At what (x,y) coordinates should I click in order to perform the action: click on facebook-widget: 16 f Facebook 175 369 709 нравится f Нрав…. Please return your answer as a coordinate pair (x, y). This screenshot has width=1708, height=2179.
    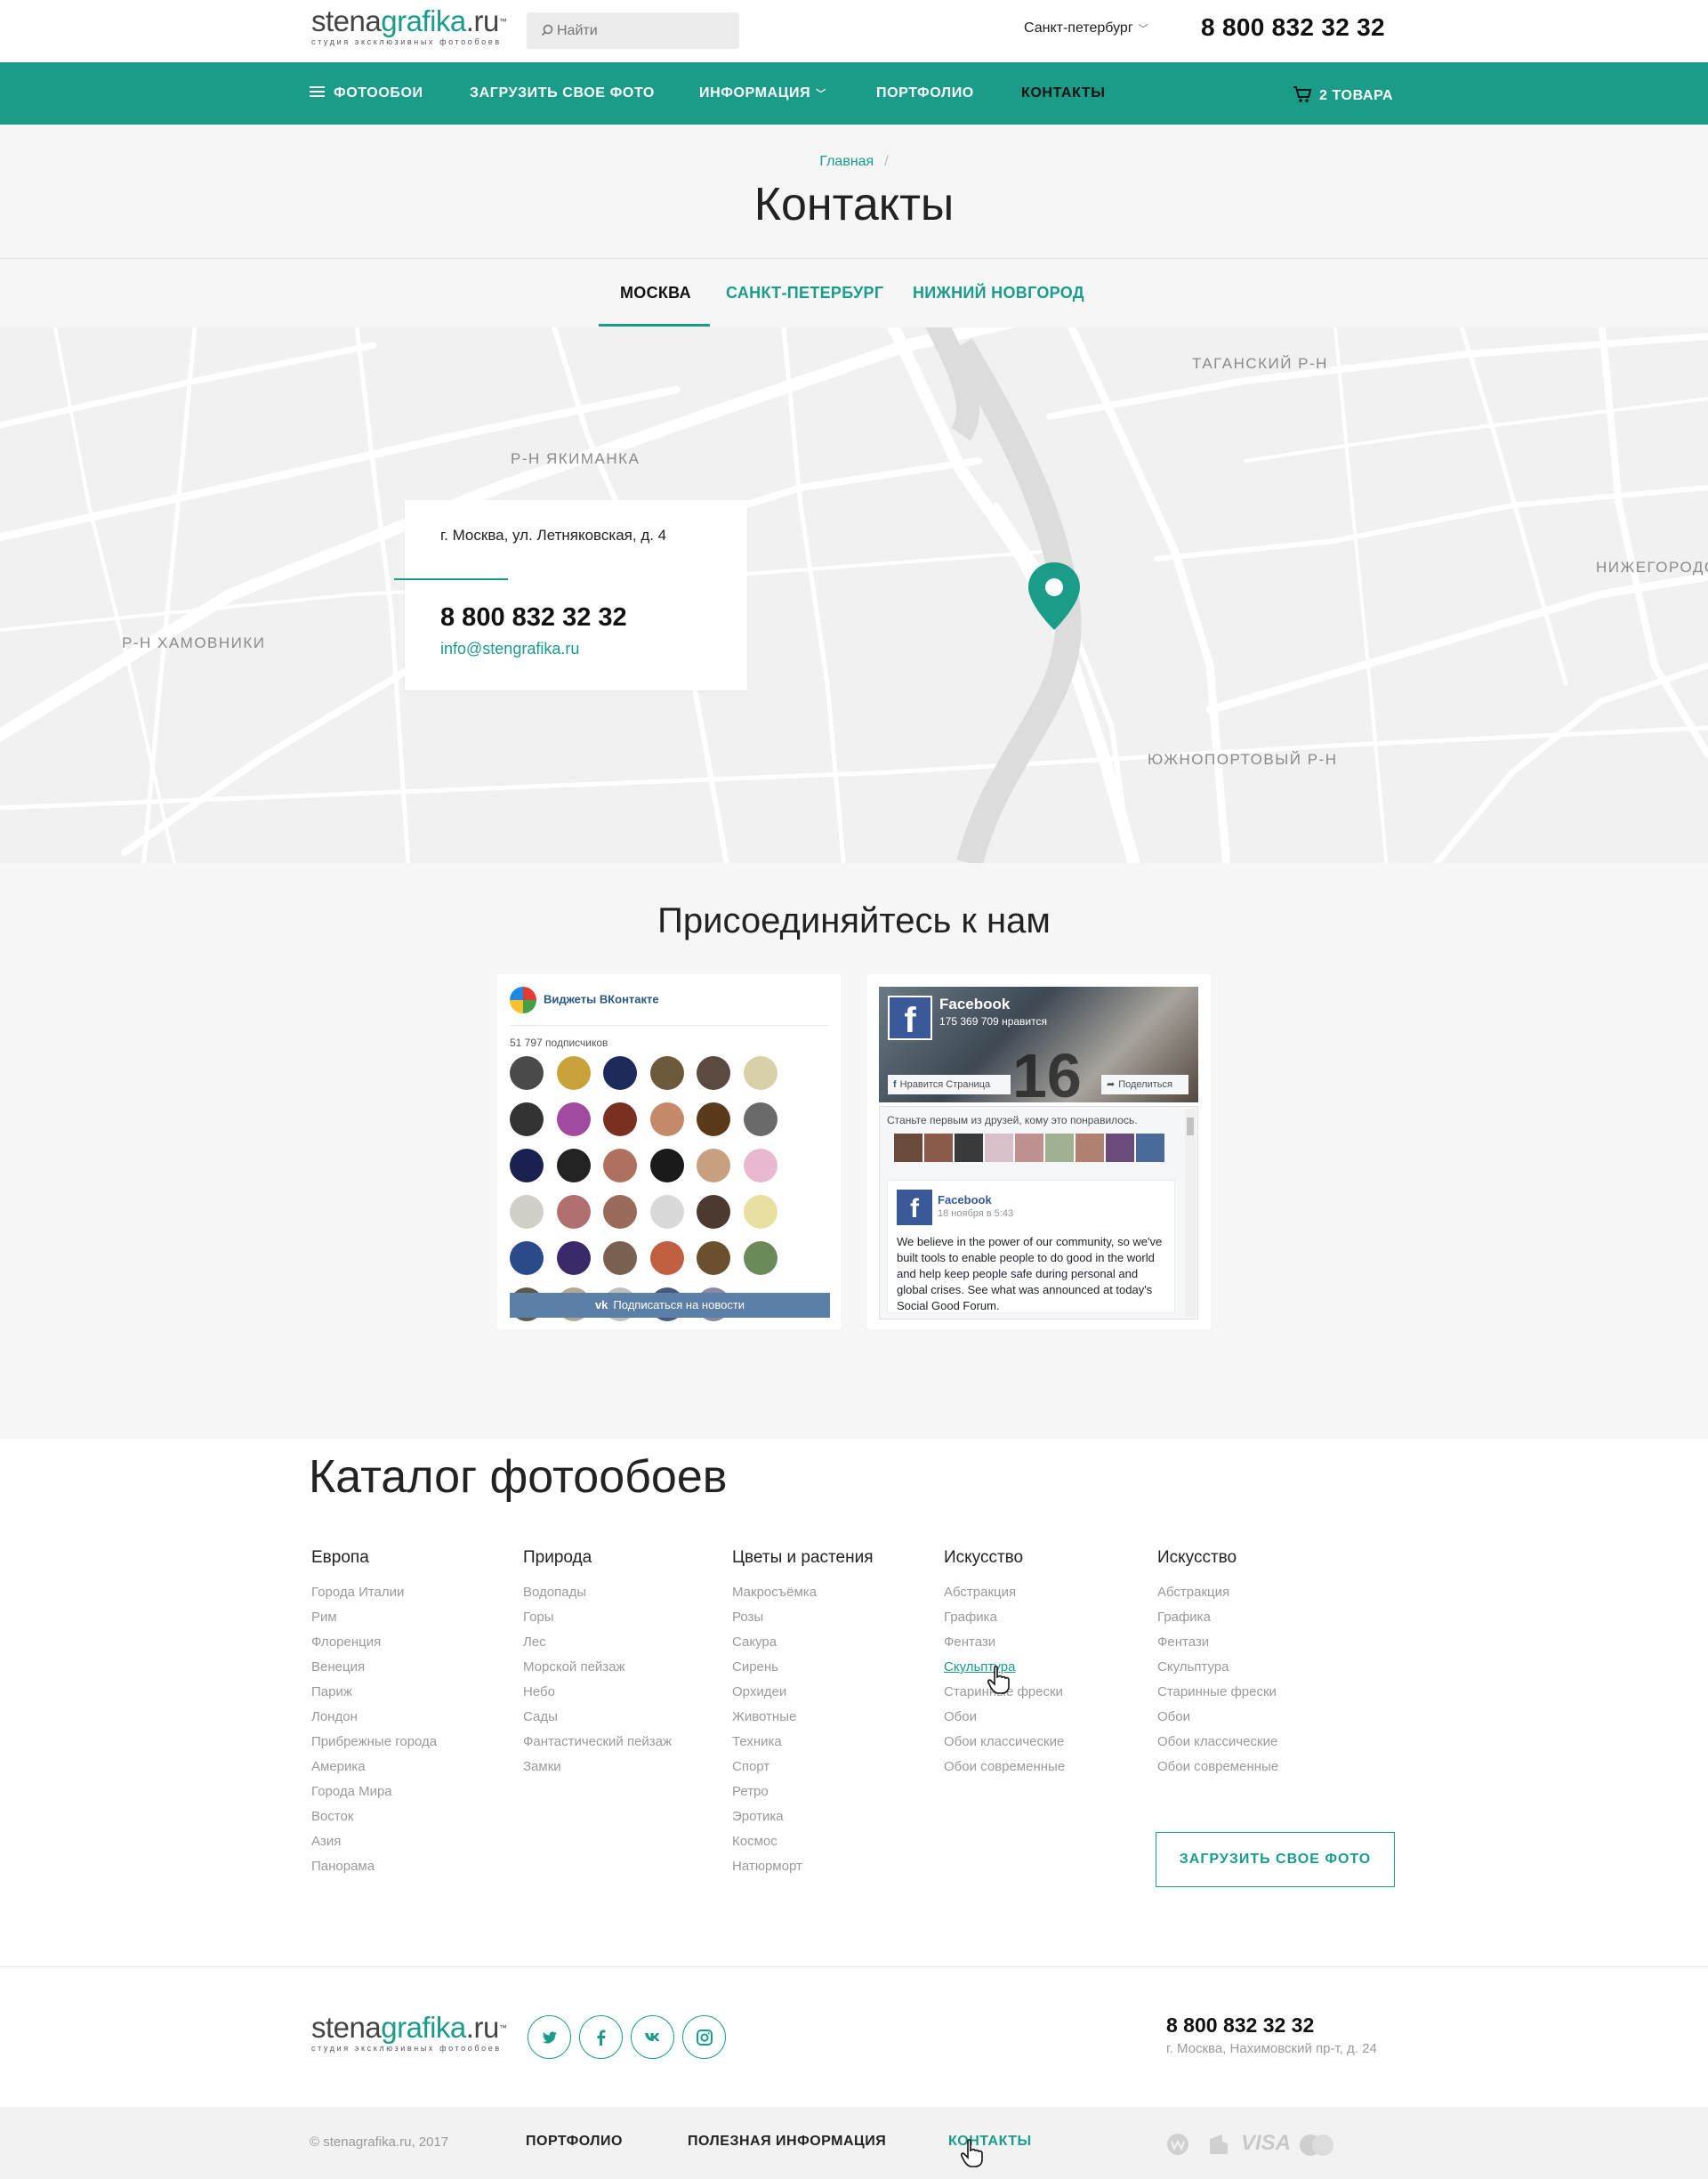
    Looking at the image, I should click on (1039, 1151).